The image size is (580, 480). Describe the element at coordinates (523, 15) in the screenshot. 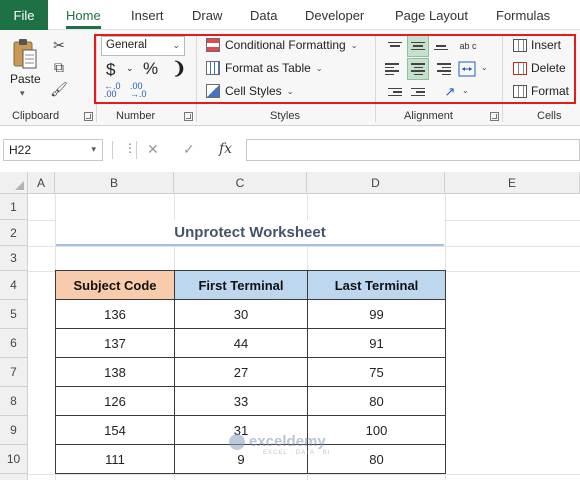

I see `tab-formulas: Formulas` at that location.